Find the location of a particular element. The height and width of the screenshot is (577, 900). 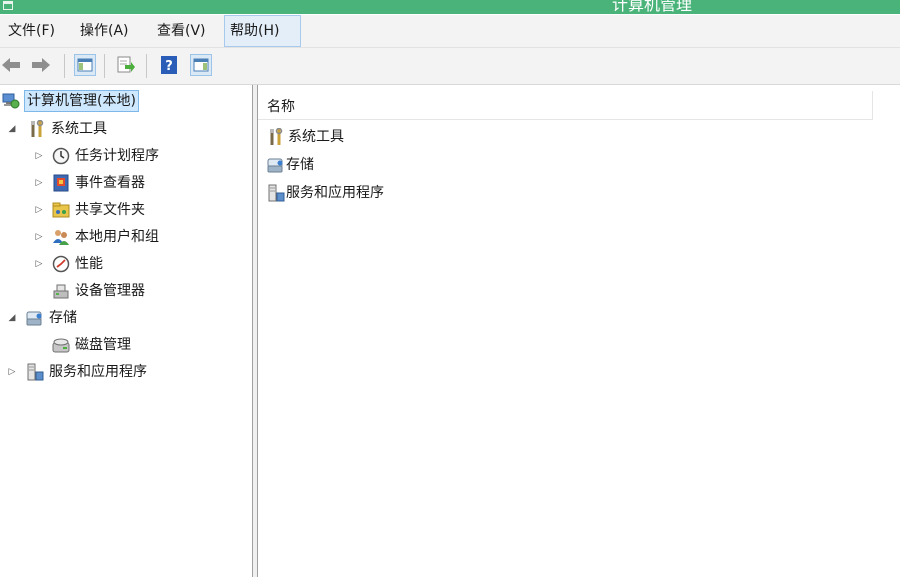

list-item-system-tools: 系统工具 is located at coordinates (305, 137).